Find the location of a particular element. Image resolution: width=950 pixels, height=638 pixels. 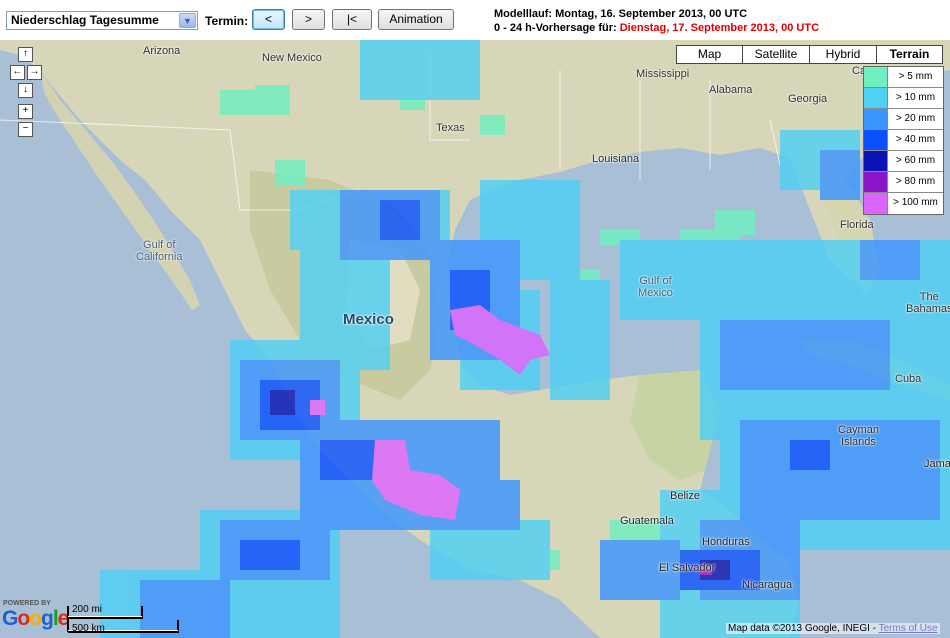

label-el-salvador: El Salvador is located at coordinates (687, 568).